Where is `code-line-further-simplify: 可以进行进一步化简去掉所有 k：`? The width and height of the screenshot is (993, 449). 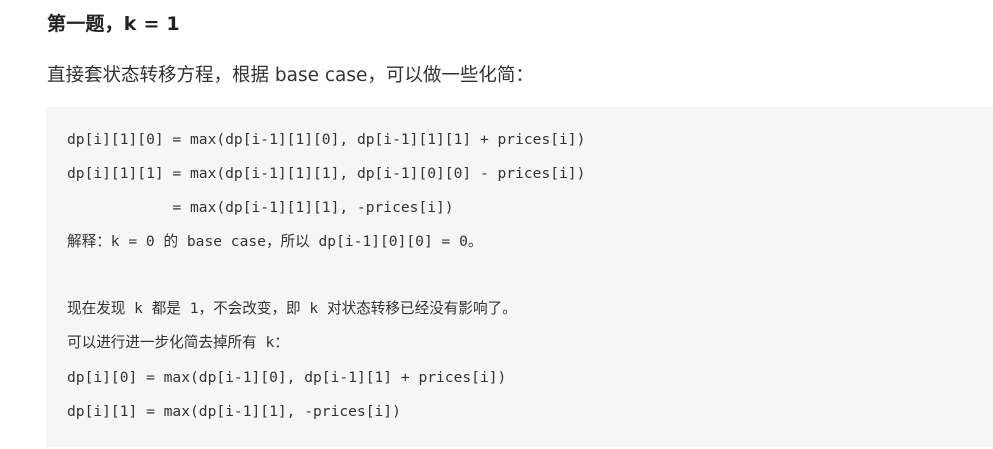
code-line-further-simplify: 可以进行进一步化简去掉所有 k： is located at coordinates (178, 342).